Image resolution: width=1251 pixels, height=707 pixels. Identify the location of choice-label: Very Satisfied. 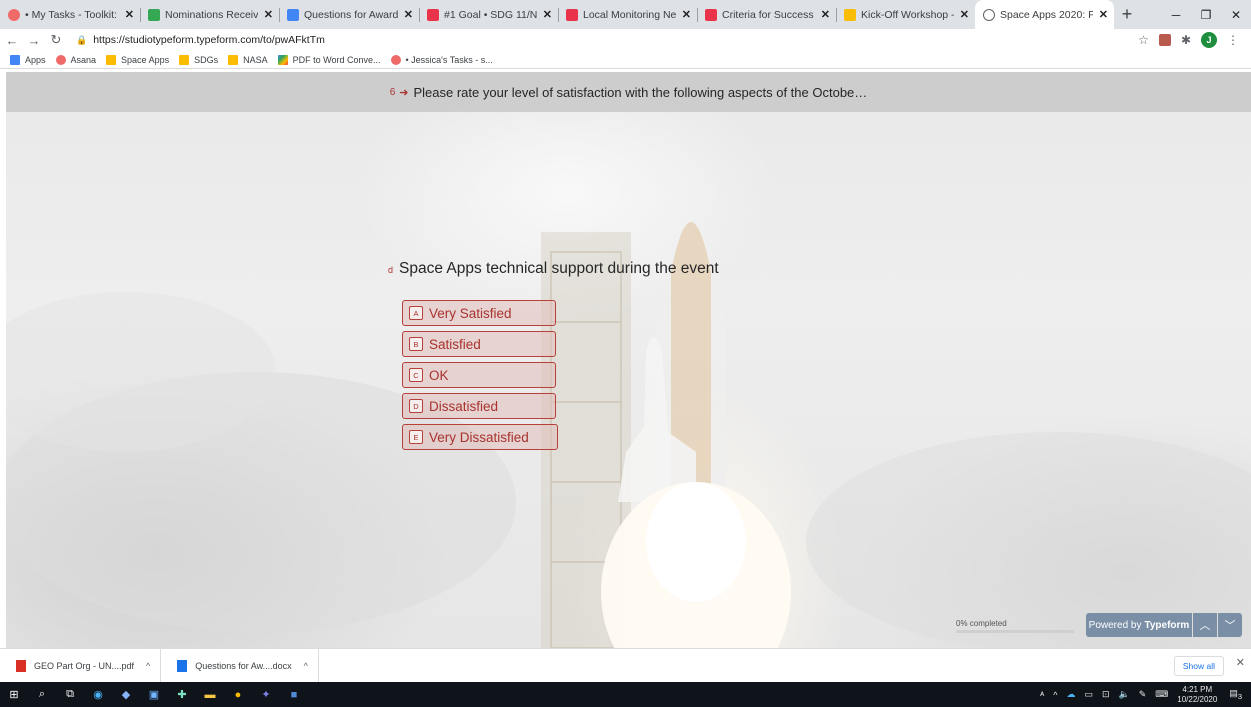
(470, 313).